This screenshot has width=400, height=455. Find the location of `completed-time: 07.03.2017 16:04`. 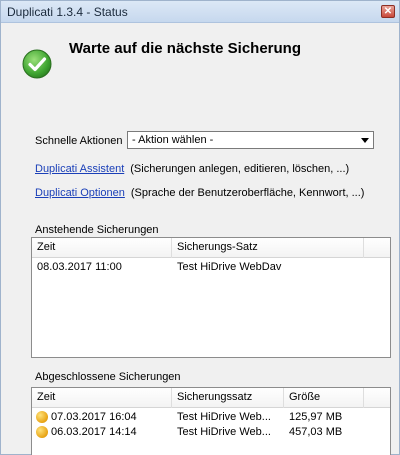

completed-time: 07.03.2017 16:04 is located at coordinates (94, 417).